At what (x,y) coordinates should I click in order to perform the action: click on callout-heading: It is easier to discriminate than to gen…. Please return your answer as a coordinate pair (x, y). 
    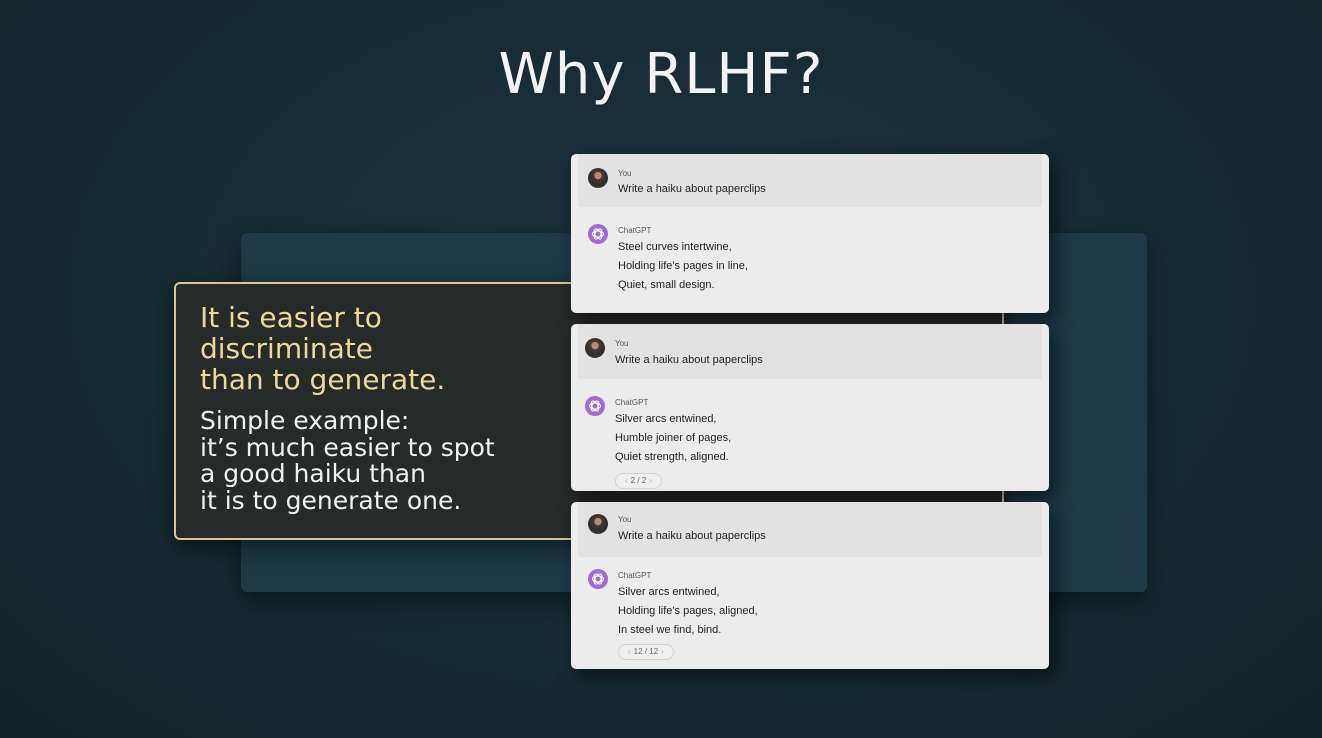
    Looking at the image, I should click on (322, 348).